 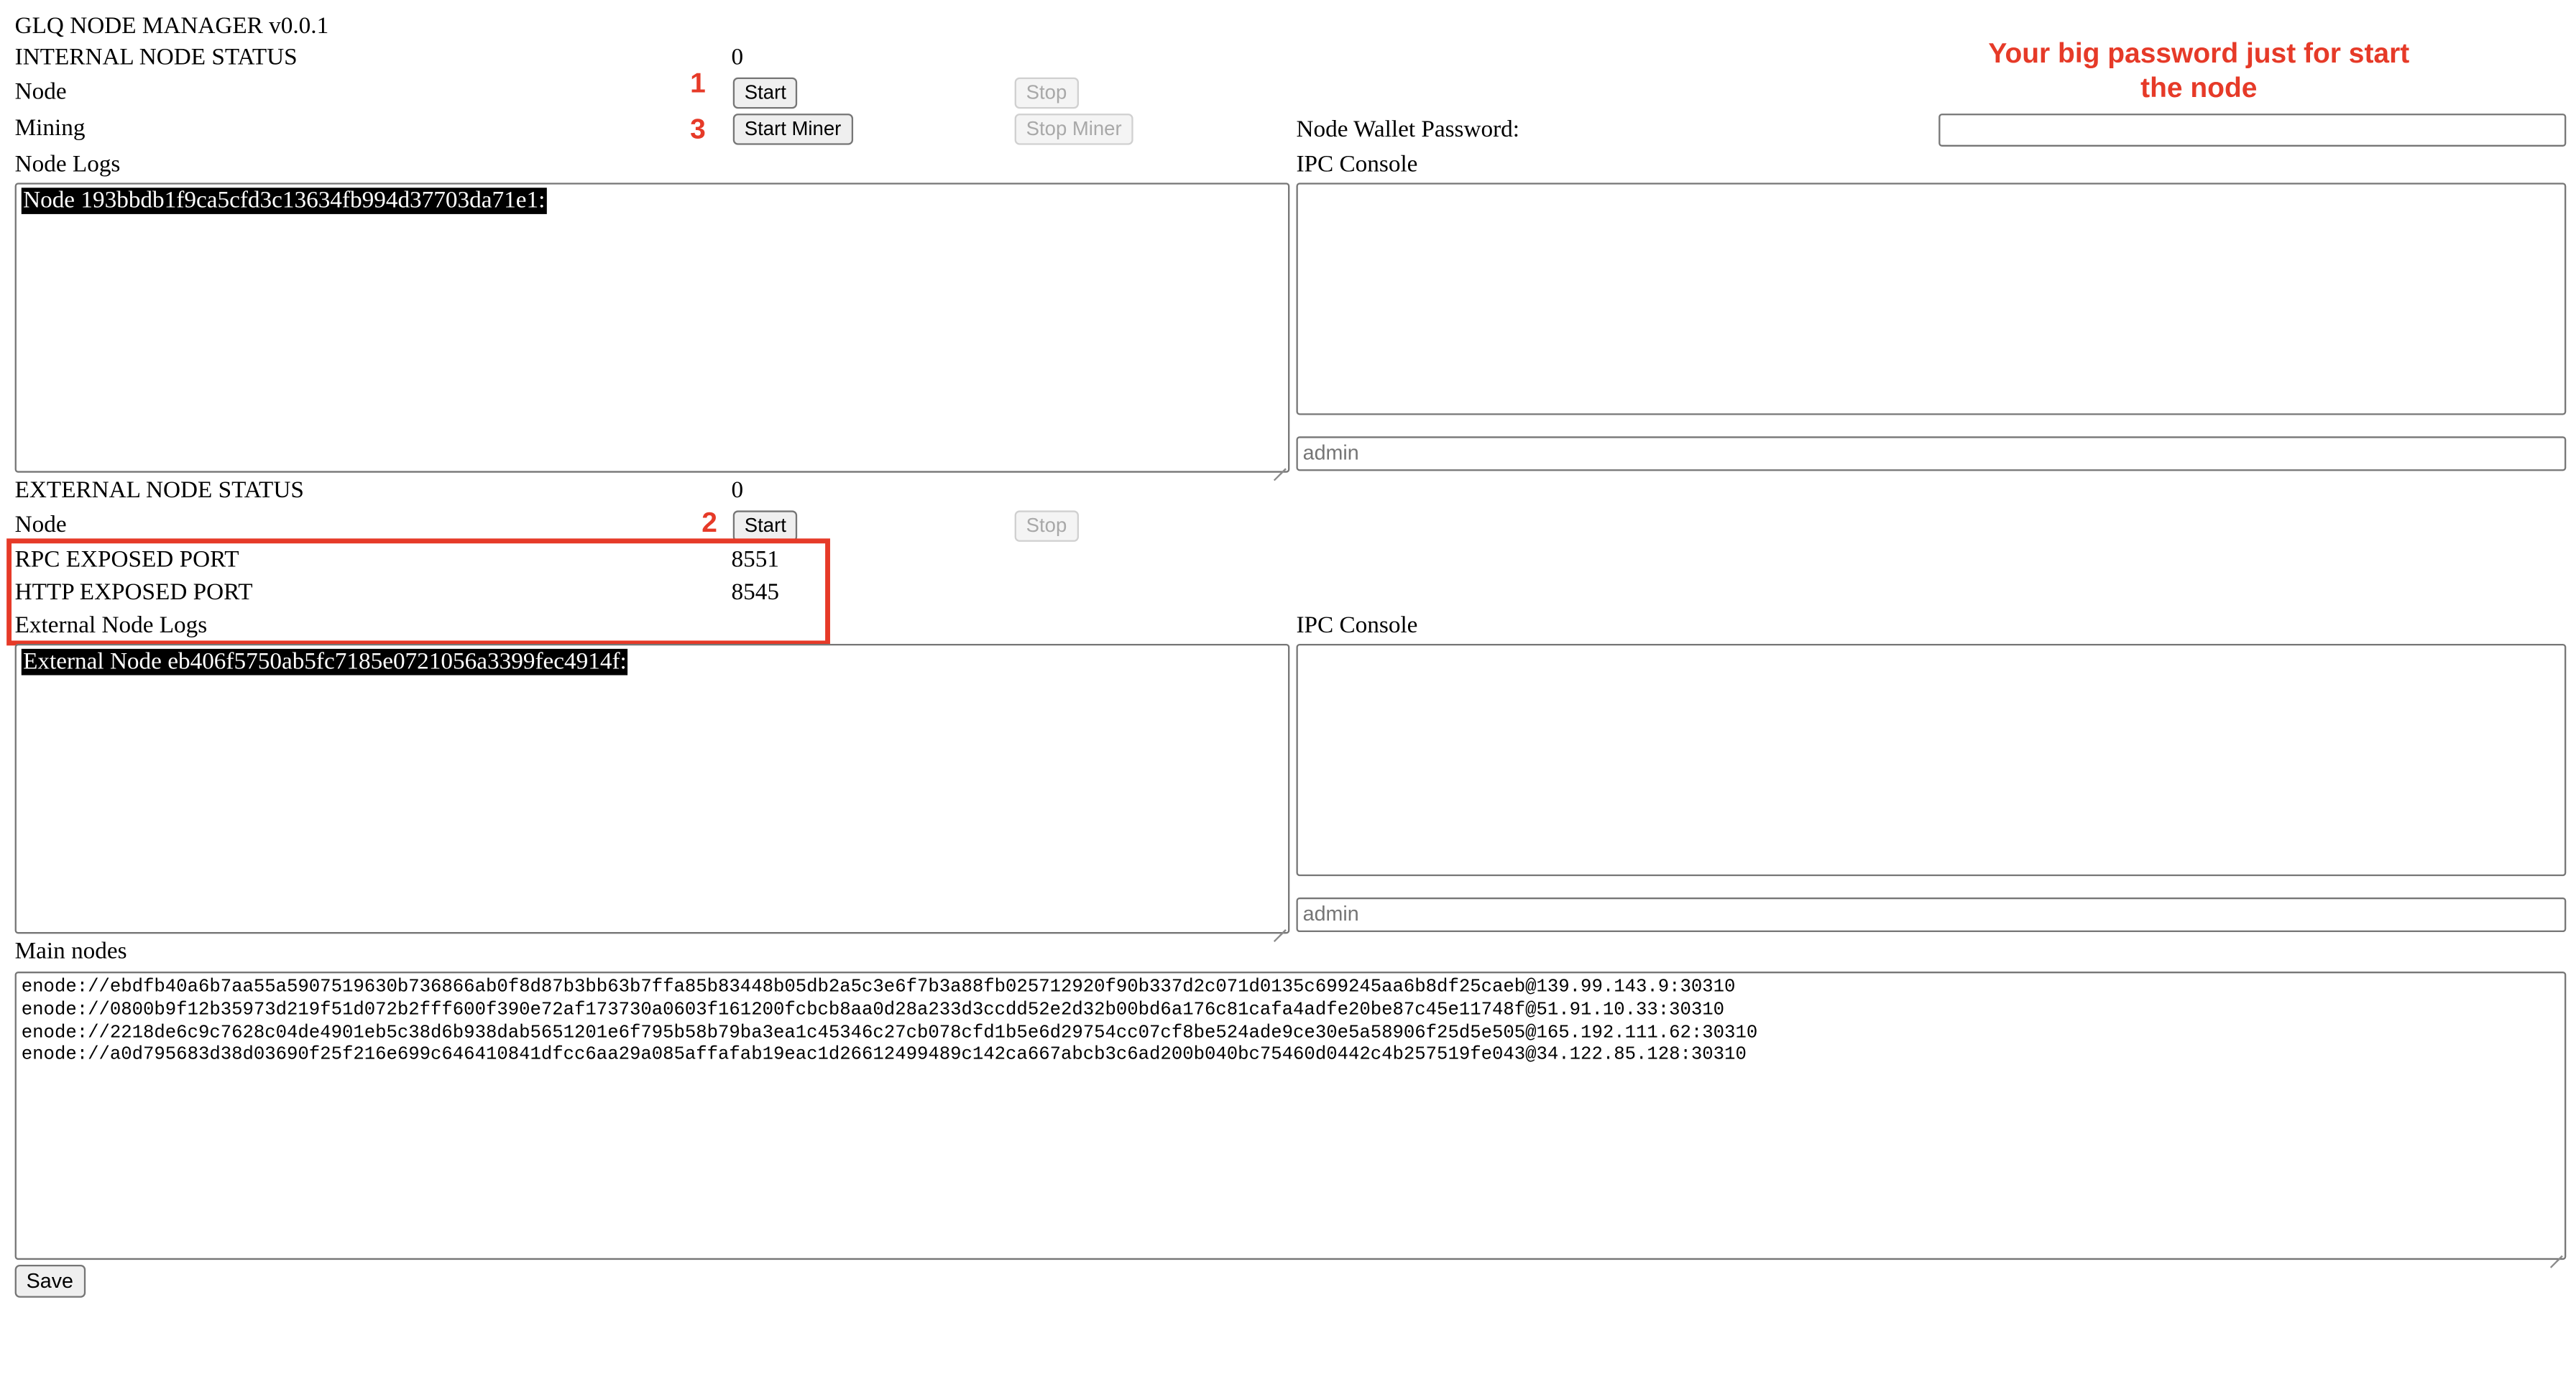 I want to click on internal-stop-button: Stop, so click(x=1046, y=93).